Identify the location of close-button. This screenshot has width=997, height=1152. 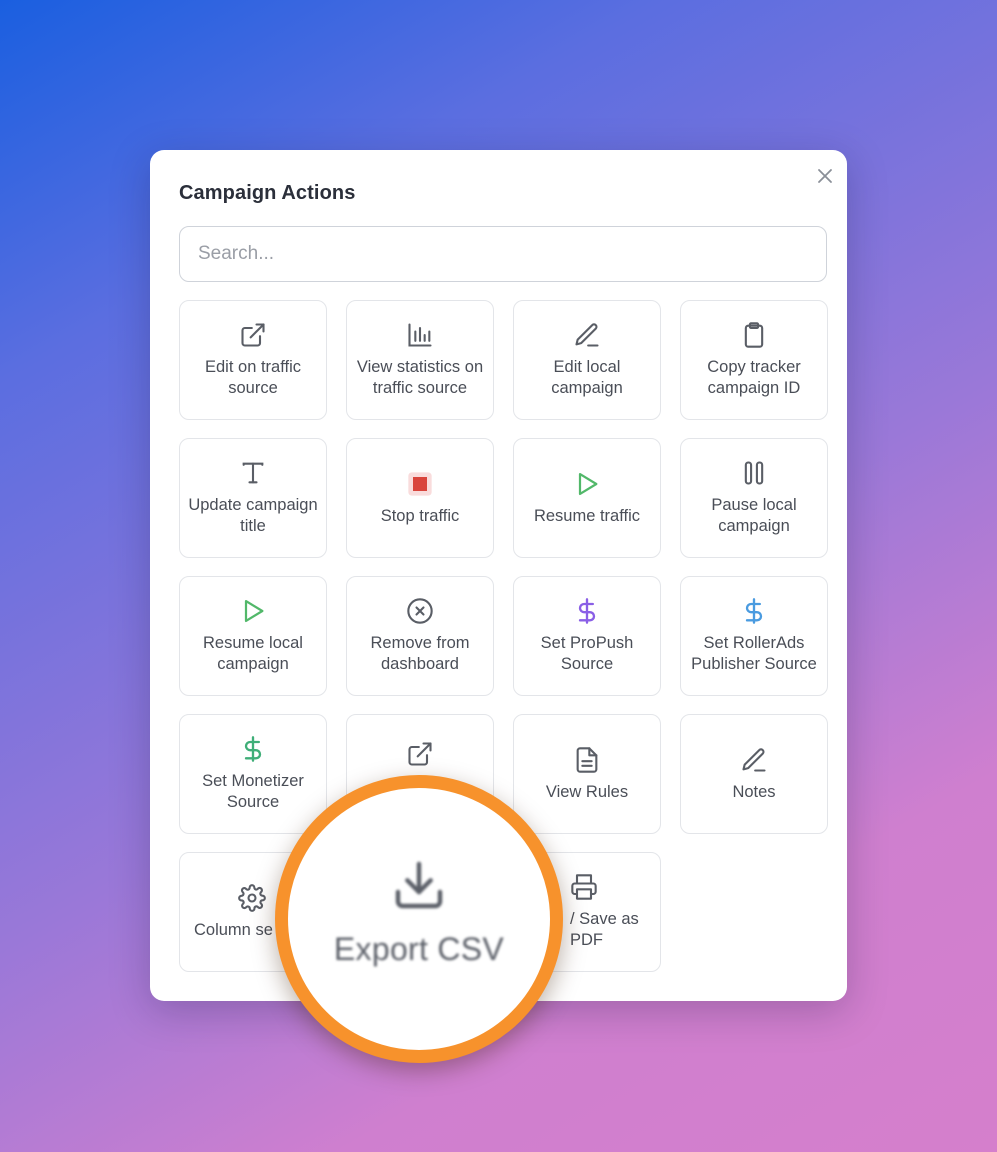
(825, 176).